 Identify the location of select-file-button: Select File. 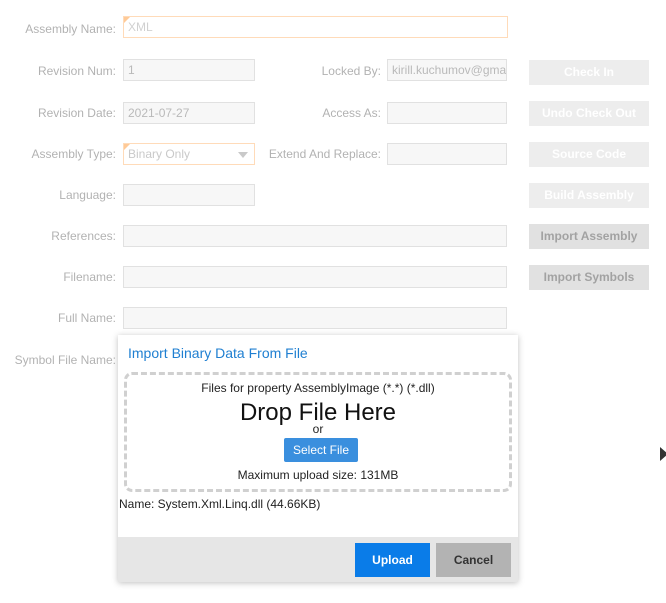
(321, 450).